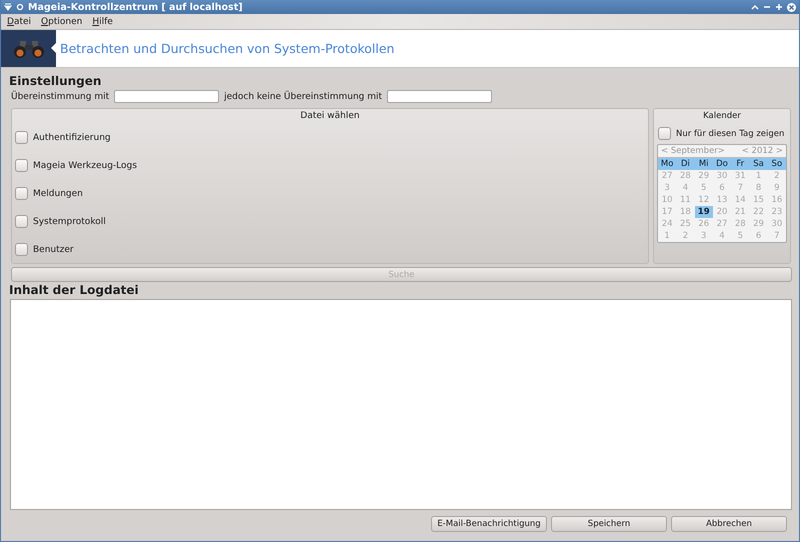 The height and width of the screenshot is (542, 800). Describe the element at coordinates (135, 7) in the screenshot. I see `window-title: Mageia-Kontrollzentrum [ auf localhost]` at that location.